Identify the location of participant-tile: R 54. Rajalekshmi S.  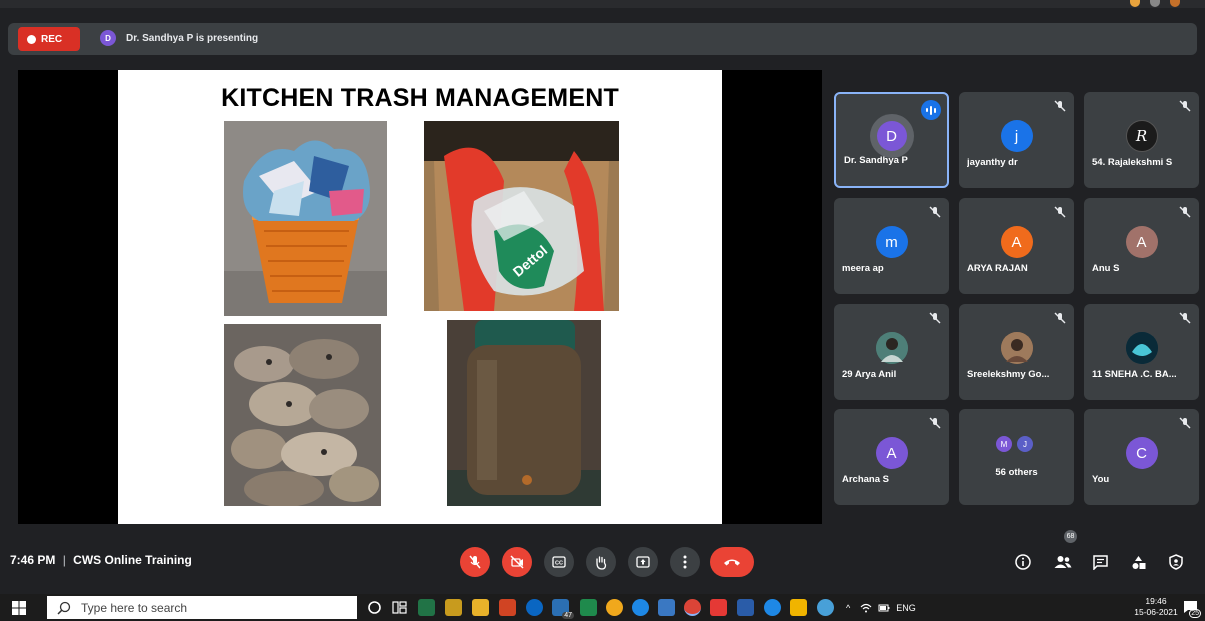
(1141, 140).